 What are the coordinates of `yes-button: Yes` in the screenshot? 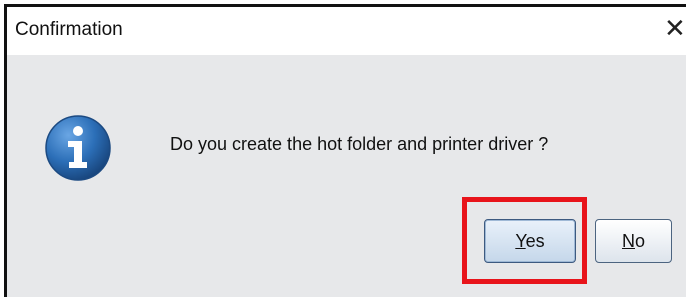 It's located at (530, 241).